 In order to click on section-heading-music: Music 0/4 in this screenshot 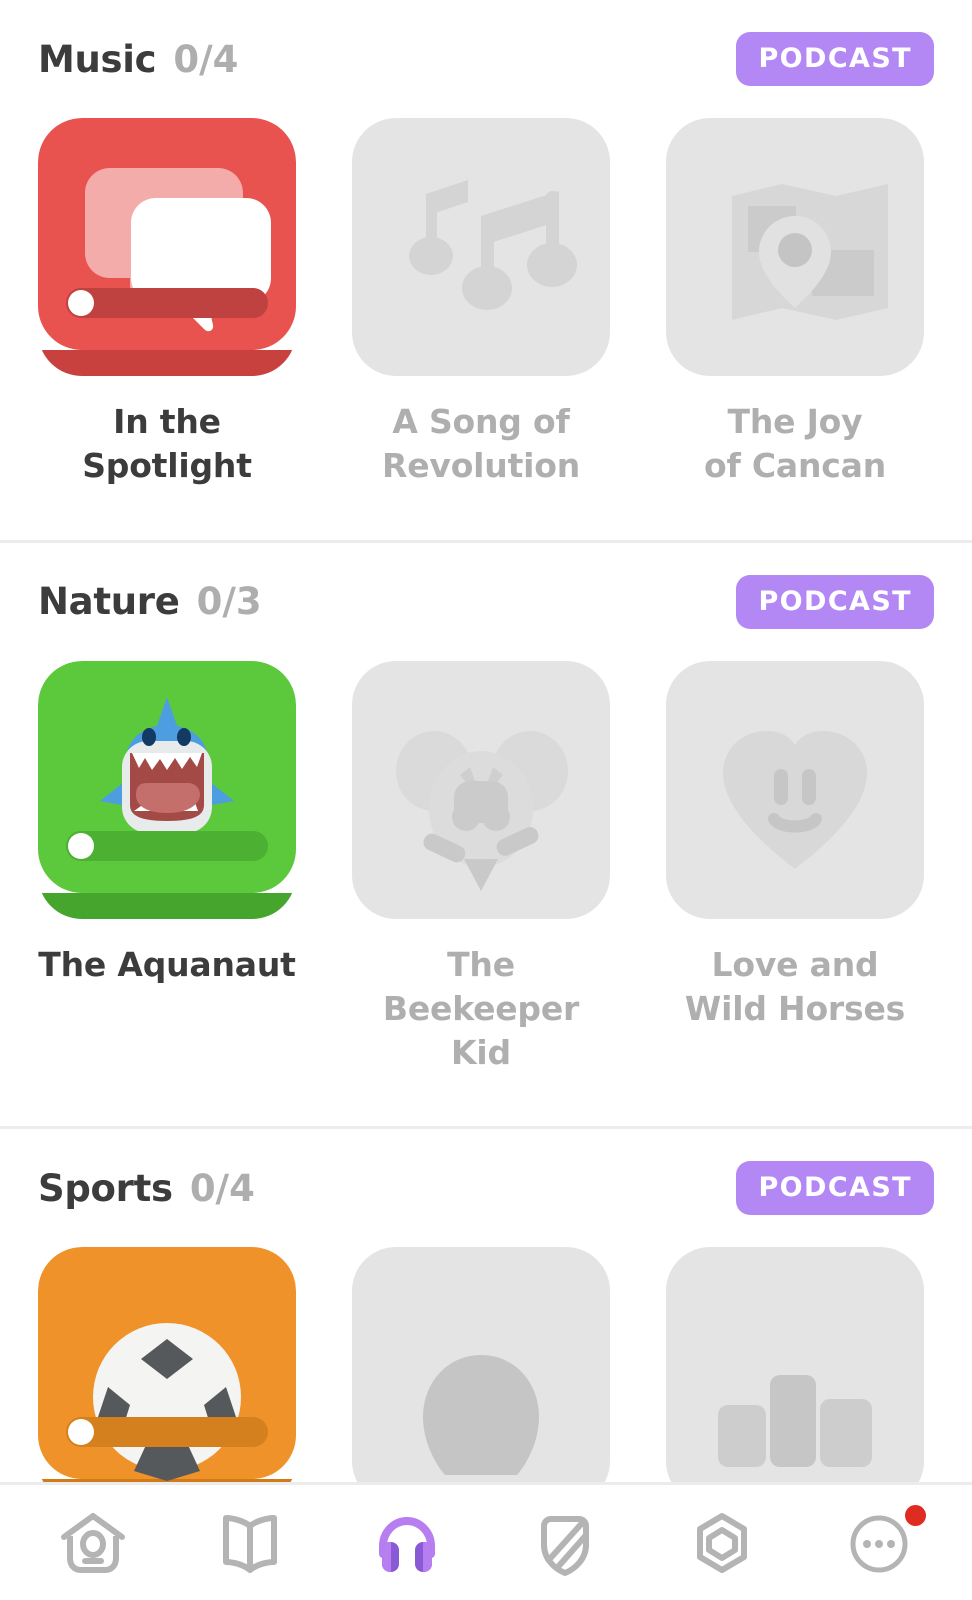, I will do `click(138, 59)`.